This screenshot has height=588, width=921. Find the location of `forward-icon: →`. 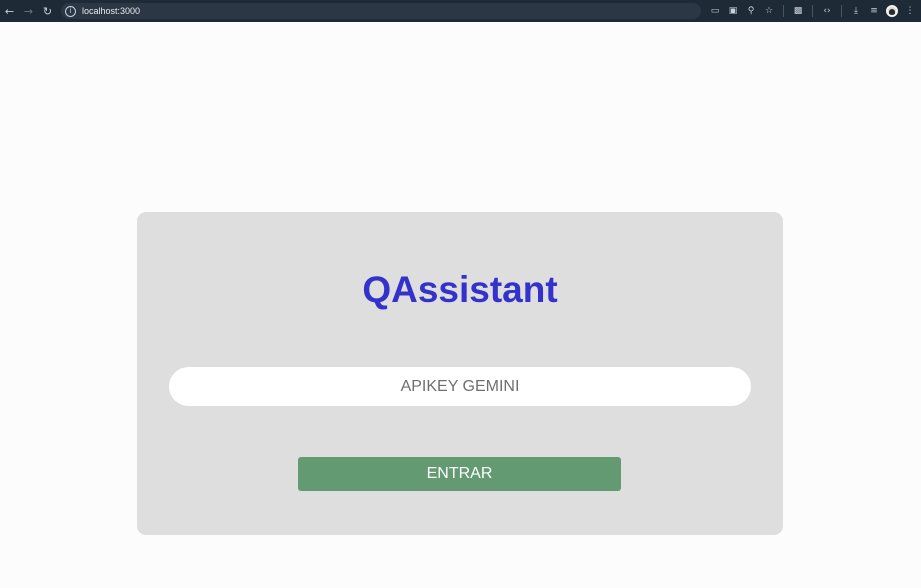

forward-icon: → is located at coordinates (28, 11).